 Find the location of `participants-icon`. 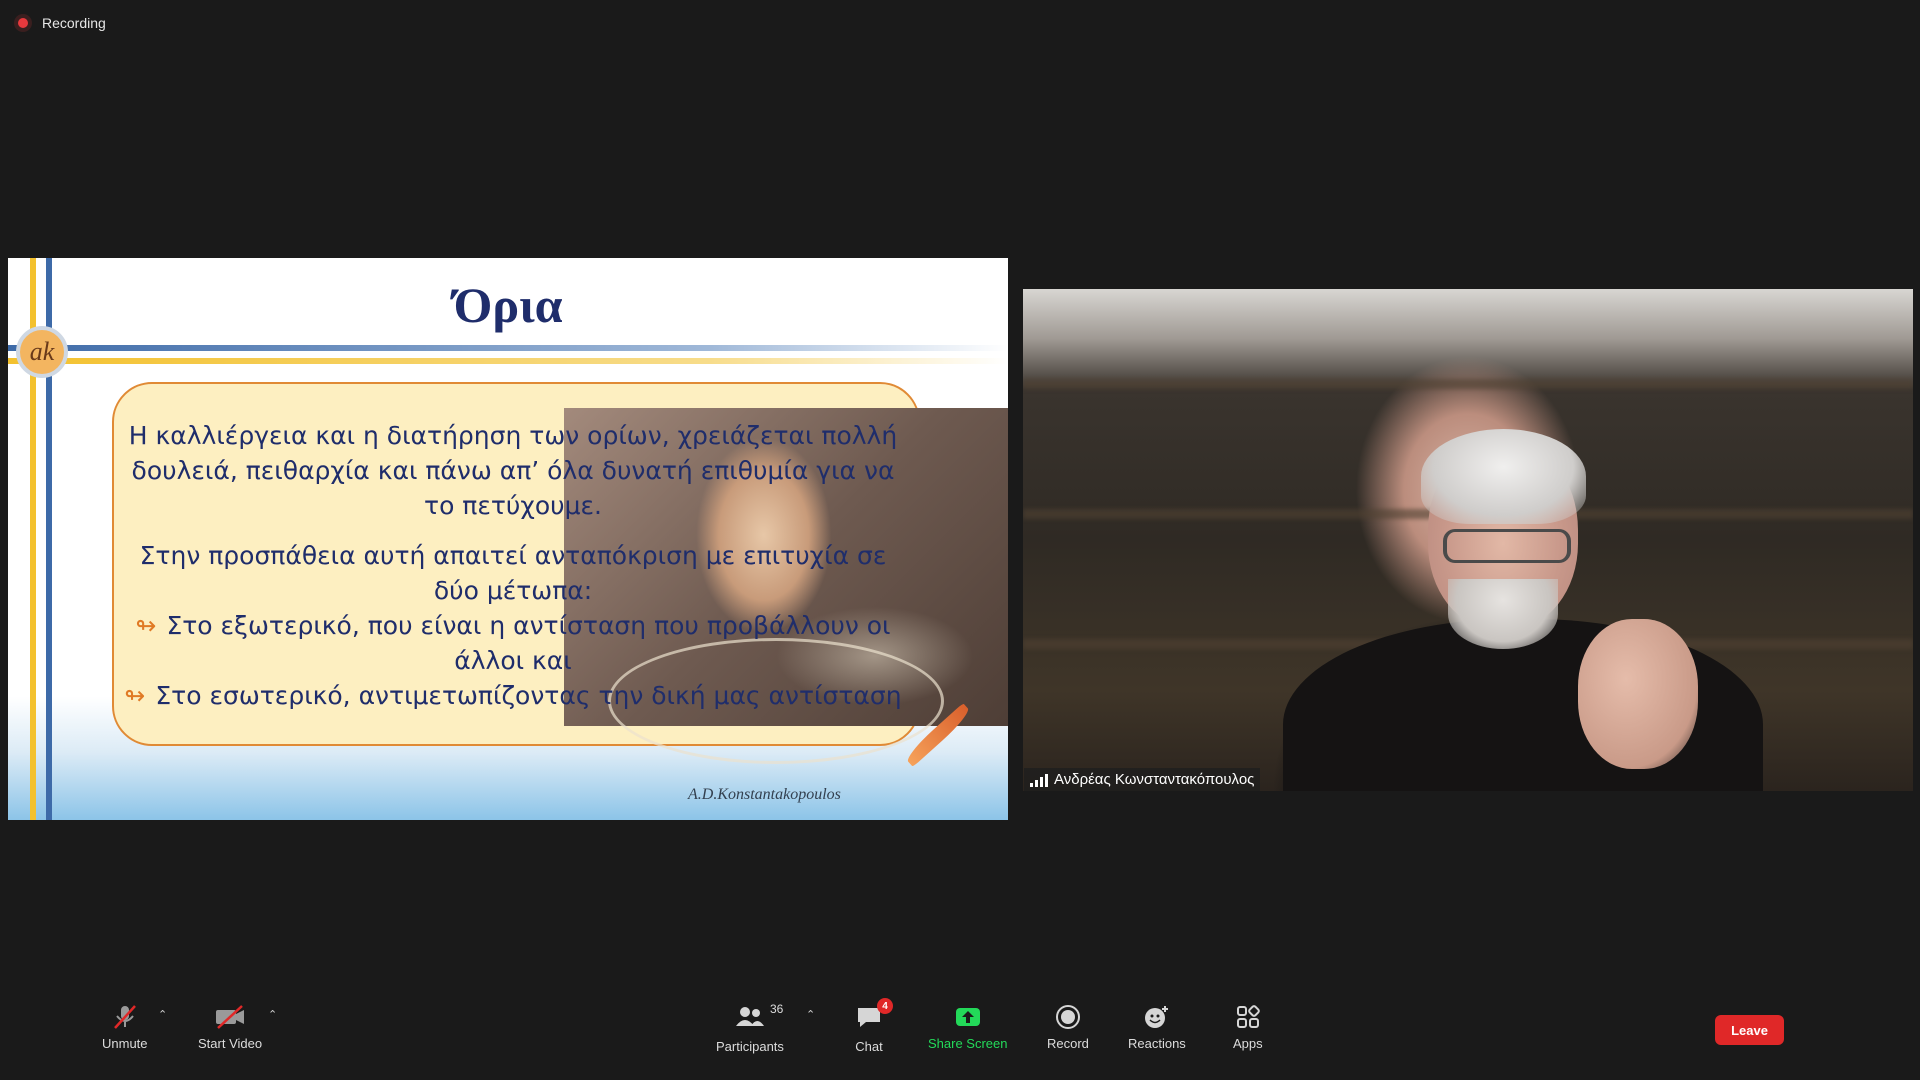

participants-icon is located at coordinates (749, 1016).